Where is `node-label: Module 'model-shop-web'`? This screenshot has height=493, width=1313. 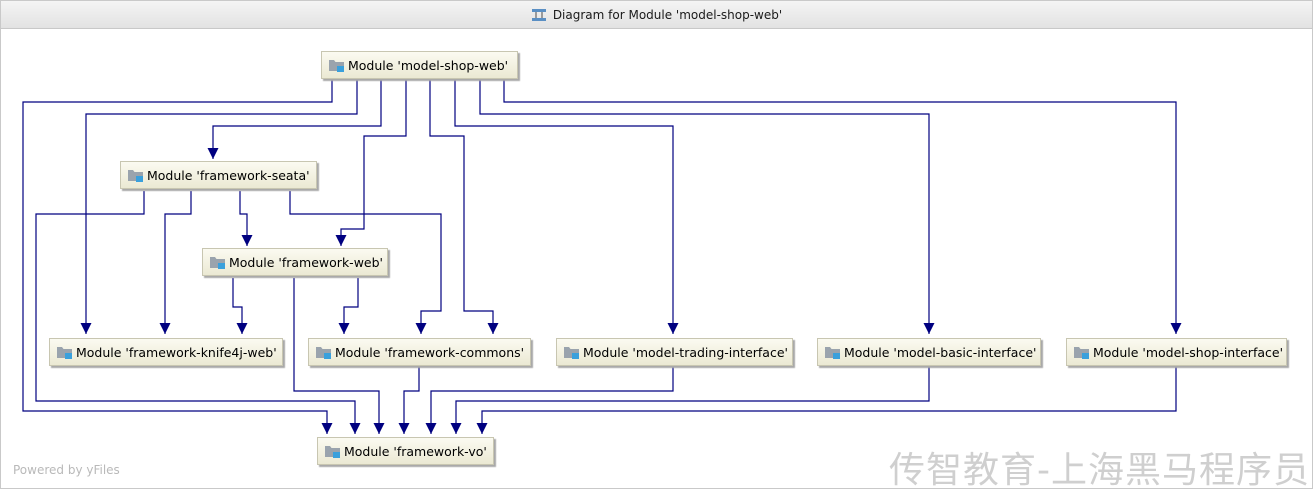 node-label: Module 'model-shop-web' is located at coordinates (428, 65).